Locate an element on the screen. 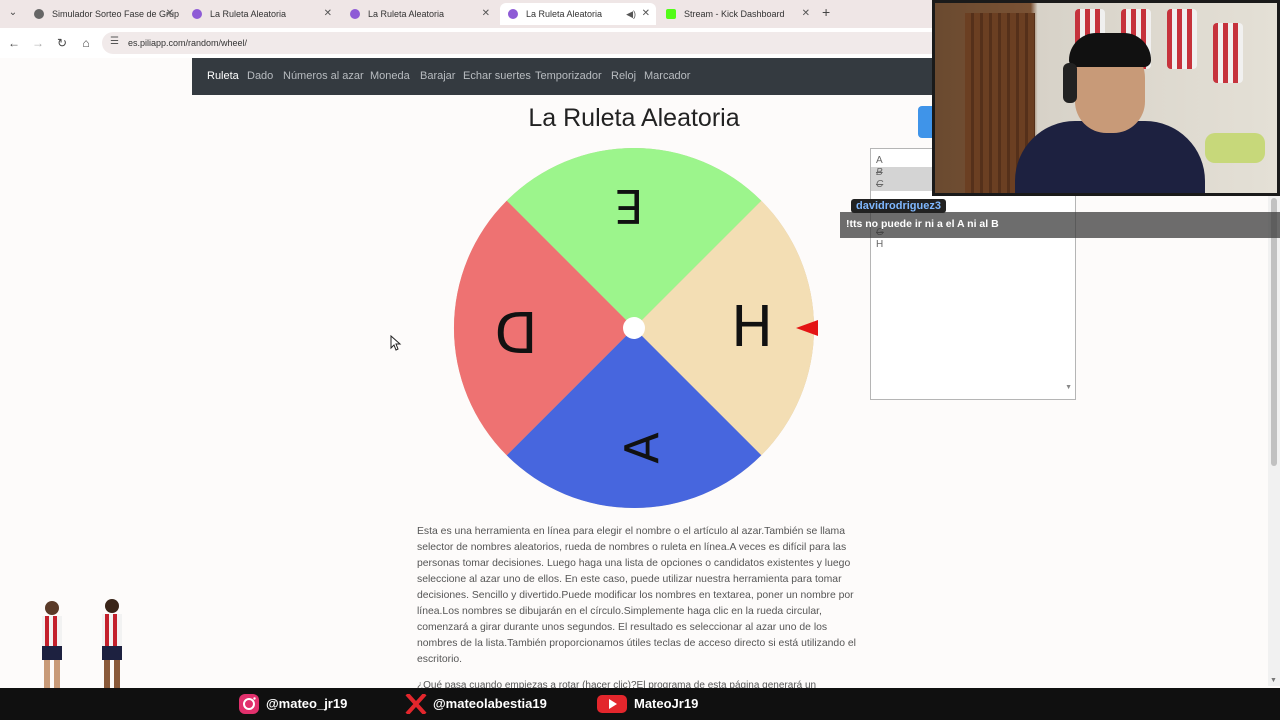 Image resolution: width=1280 pixels, height=720 pixels. speaker-icon: ◀) is located at coordinates (631, 14).